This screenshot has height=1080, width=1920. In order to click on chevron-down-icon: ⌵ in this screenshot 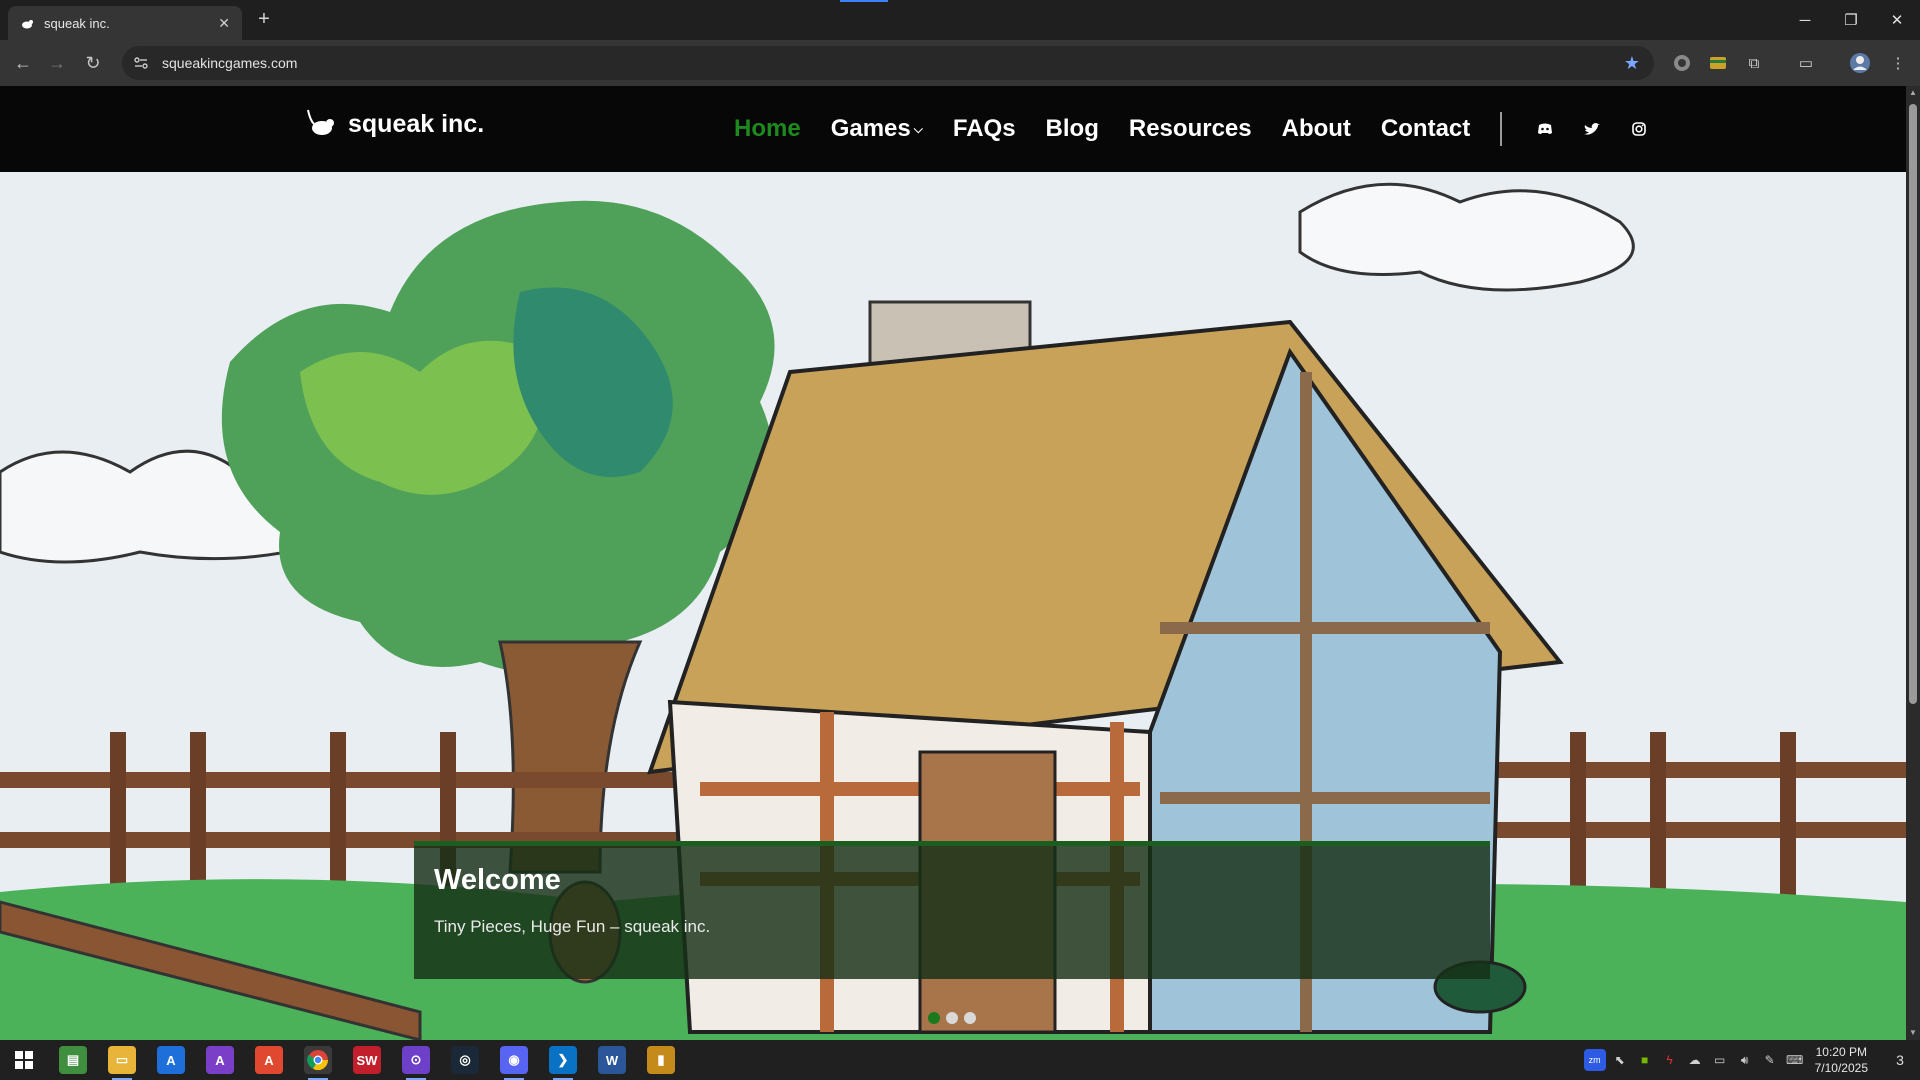, I will do `click(918, 129)`.